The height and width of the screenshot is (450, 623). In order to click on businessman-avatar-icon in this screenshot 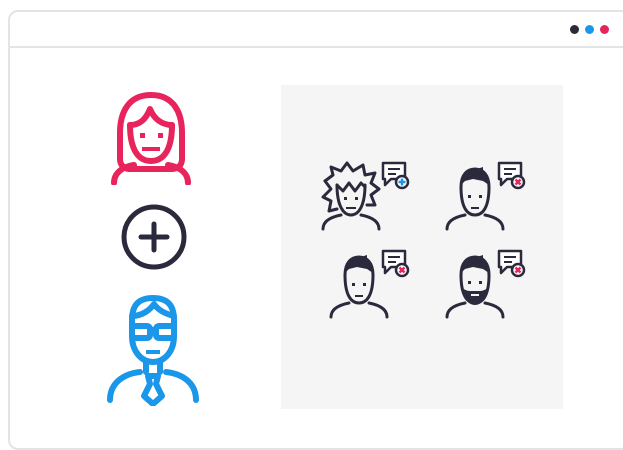, I will do `click(153, 350)`.